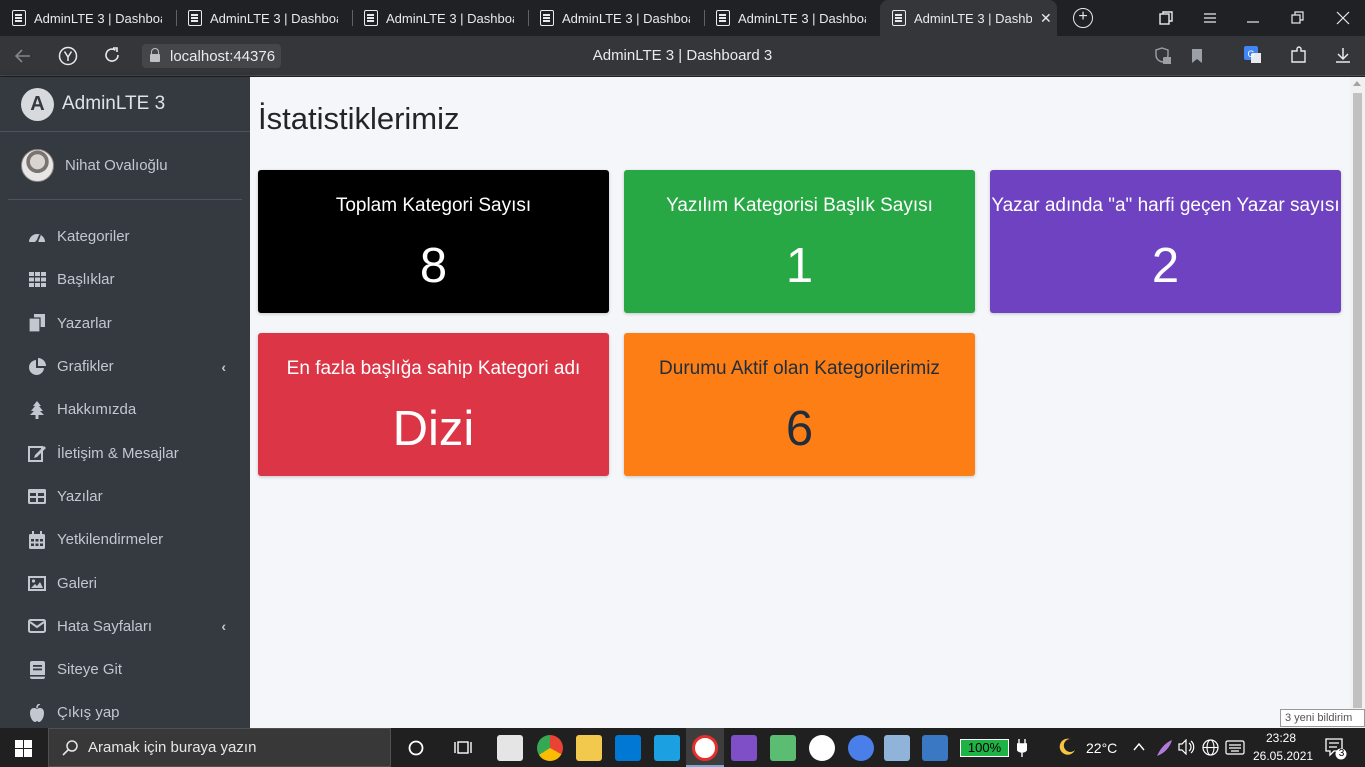 The height and width of the screenshot is (767, 1365). I want to click on sidebar-item-siteye-git: Siteye Git, so click(125, 669).